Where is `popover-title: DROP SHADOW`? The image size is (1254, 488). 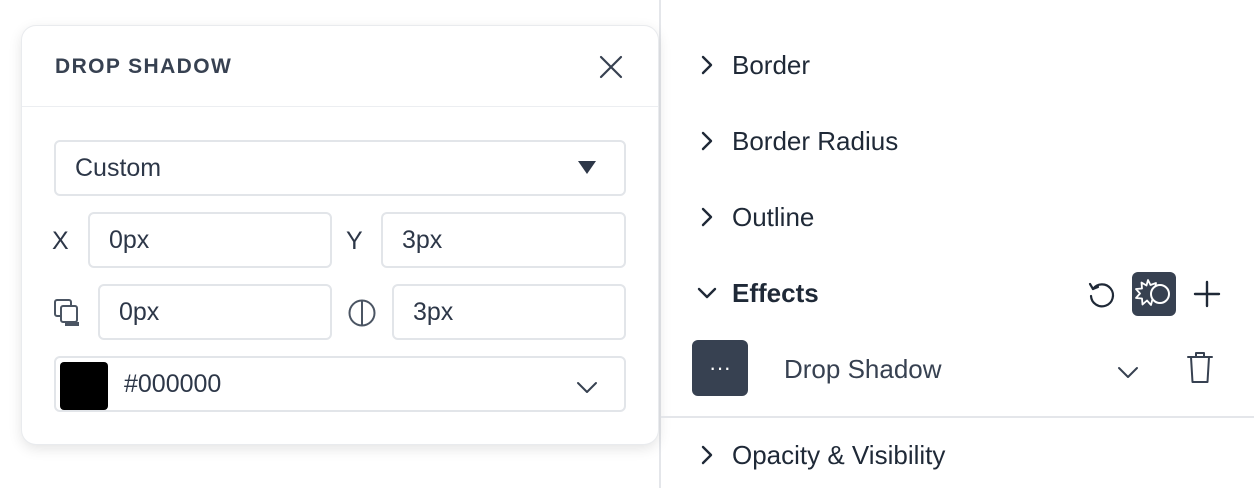 popover-title: DROP SHADOW is located at coordinates (144, 66).